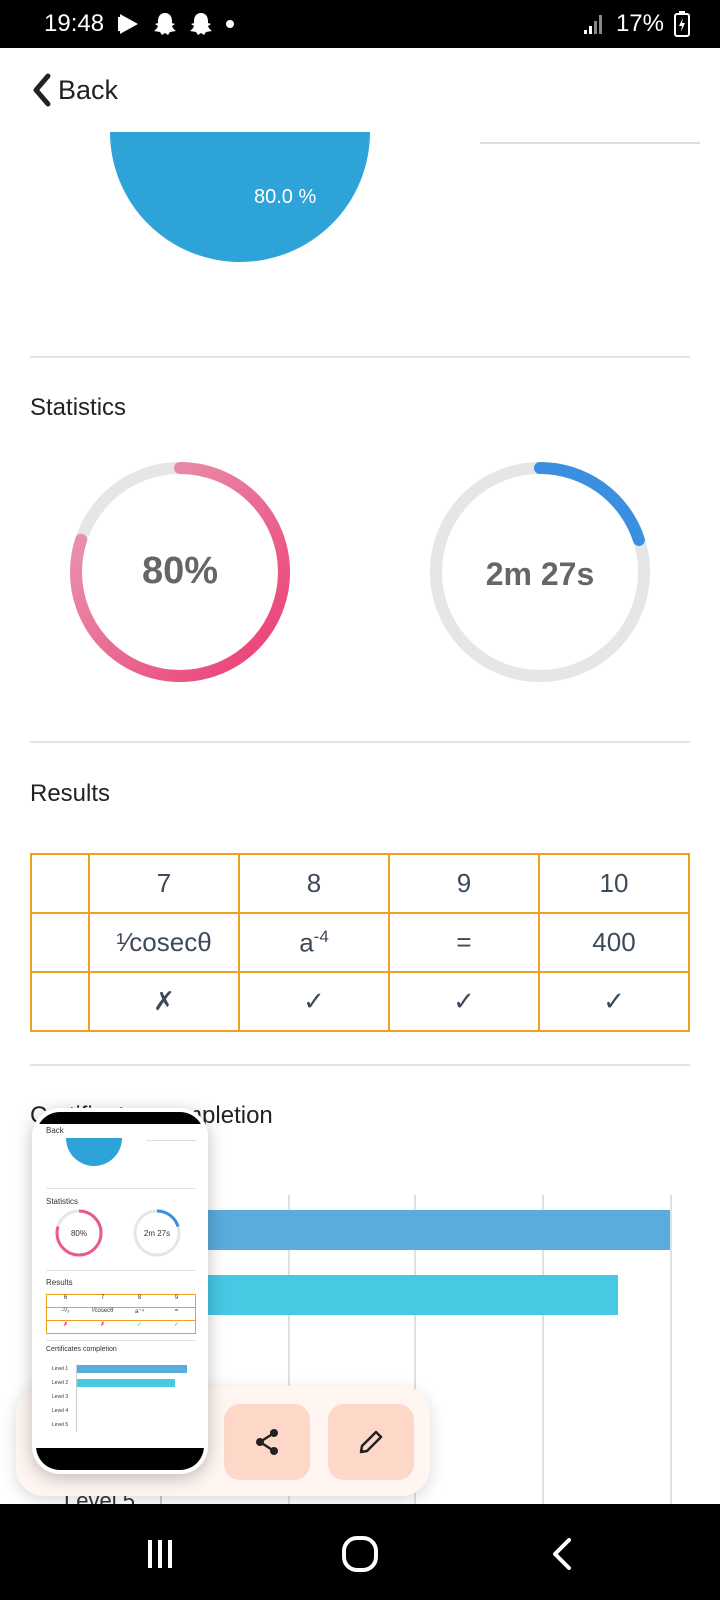 Image resolution: width=720 pixels, height=1600 pixels. I want to click on table-row: -²/₃ ¹⁄cosecθ a⁻⁴ =, so click(121, 1314).